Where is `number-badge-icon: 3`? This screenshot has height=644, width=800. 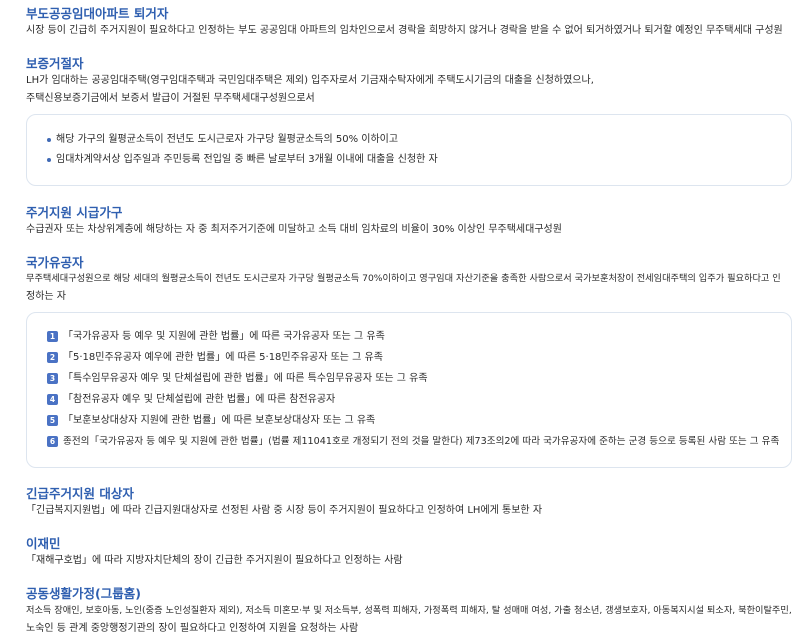 number-badge-icon: 3 is located at coordinates (52, 378).